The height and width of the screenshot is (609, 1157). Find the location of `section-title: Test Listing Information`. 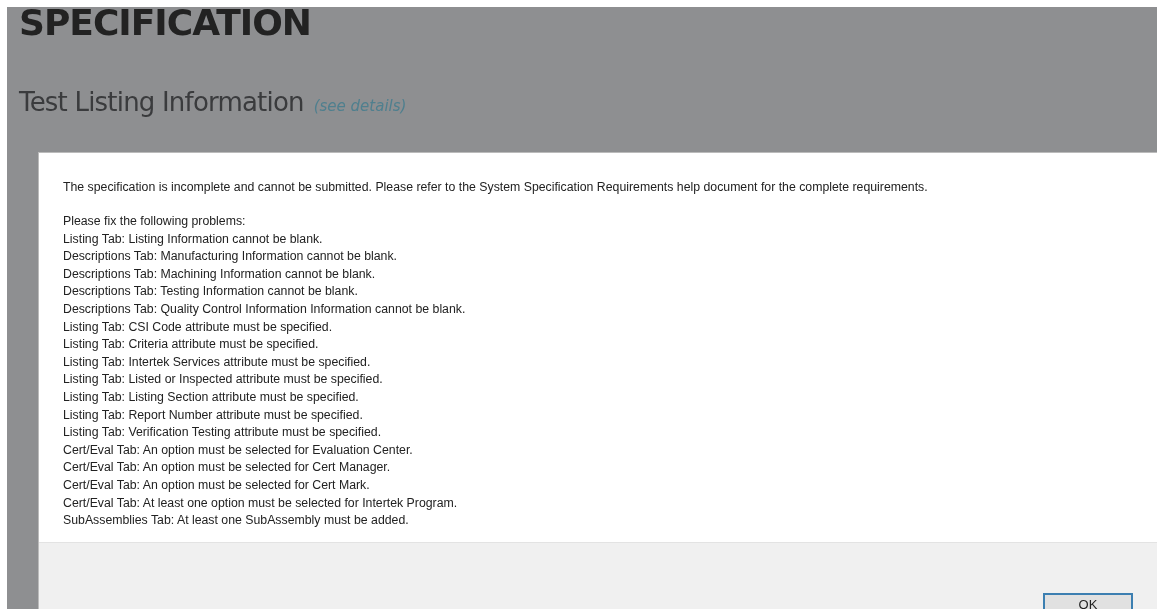

section-title: Test Listing Information is located at coordinates (161, 102).